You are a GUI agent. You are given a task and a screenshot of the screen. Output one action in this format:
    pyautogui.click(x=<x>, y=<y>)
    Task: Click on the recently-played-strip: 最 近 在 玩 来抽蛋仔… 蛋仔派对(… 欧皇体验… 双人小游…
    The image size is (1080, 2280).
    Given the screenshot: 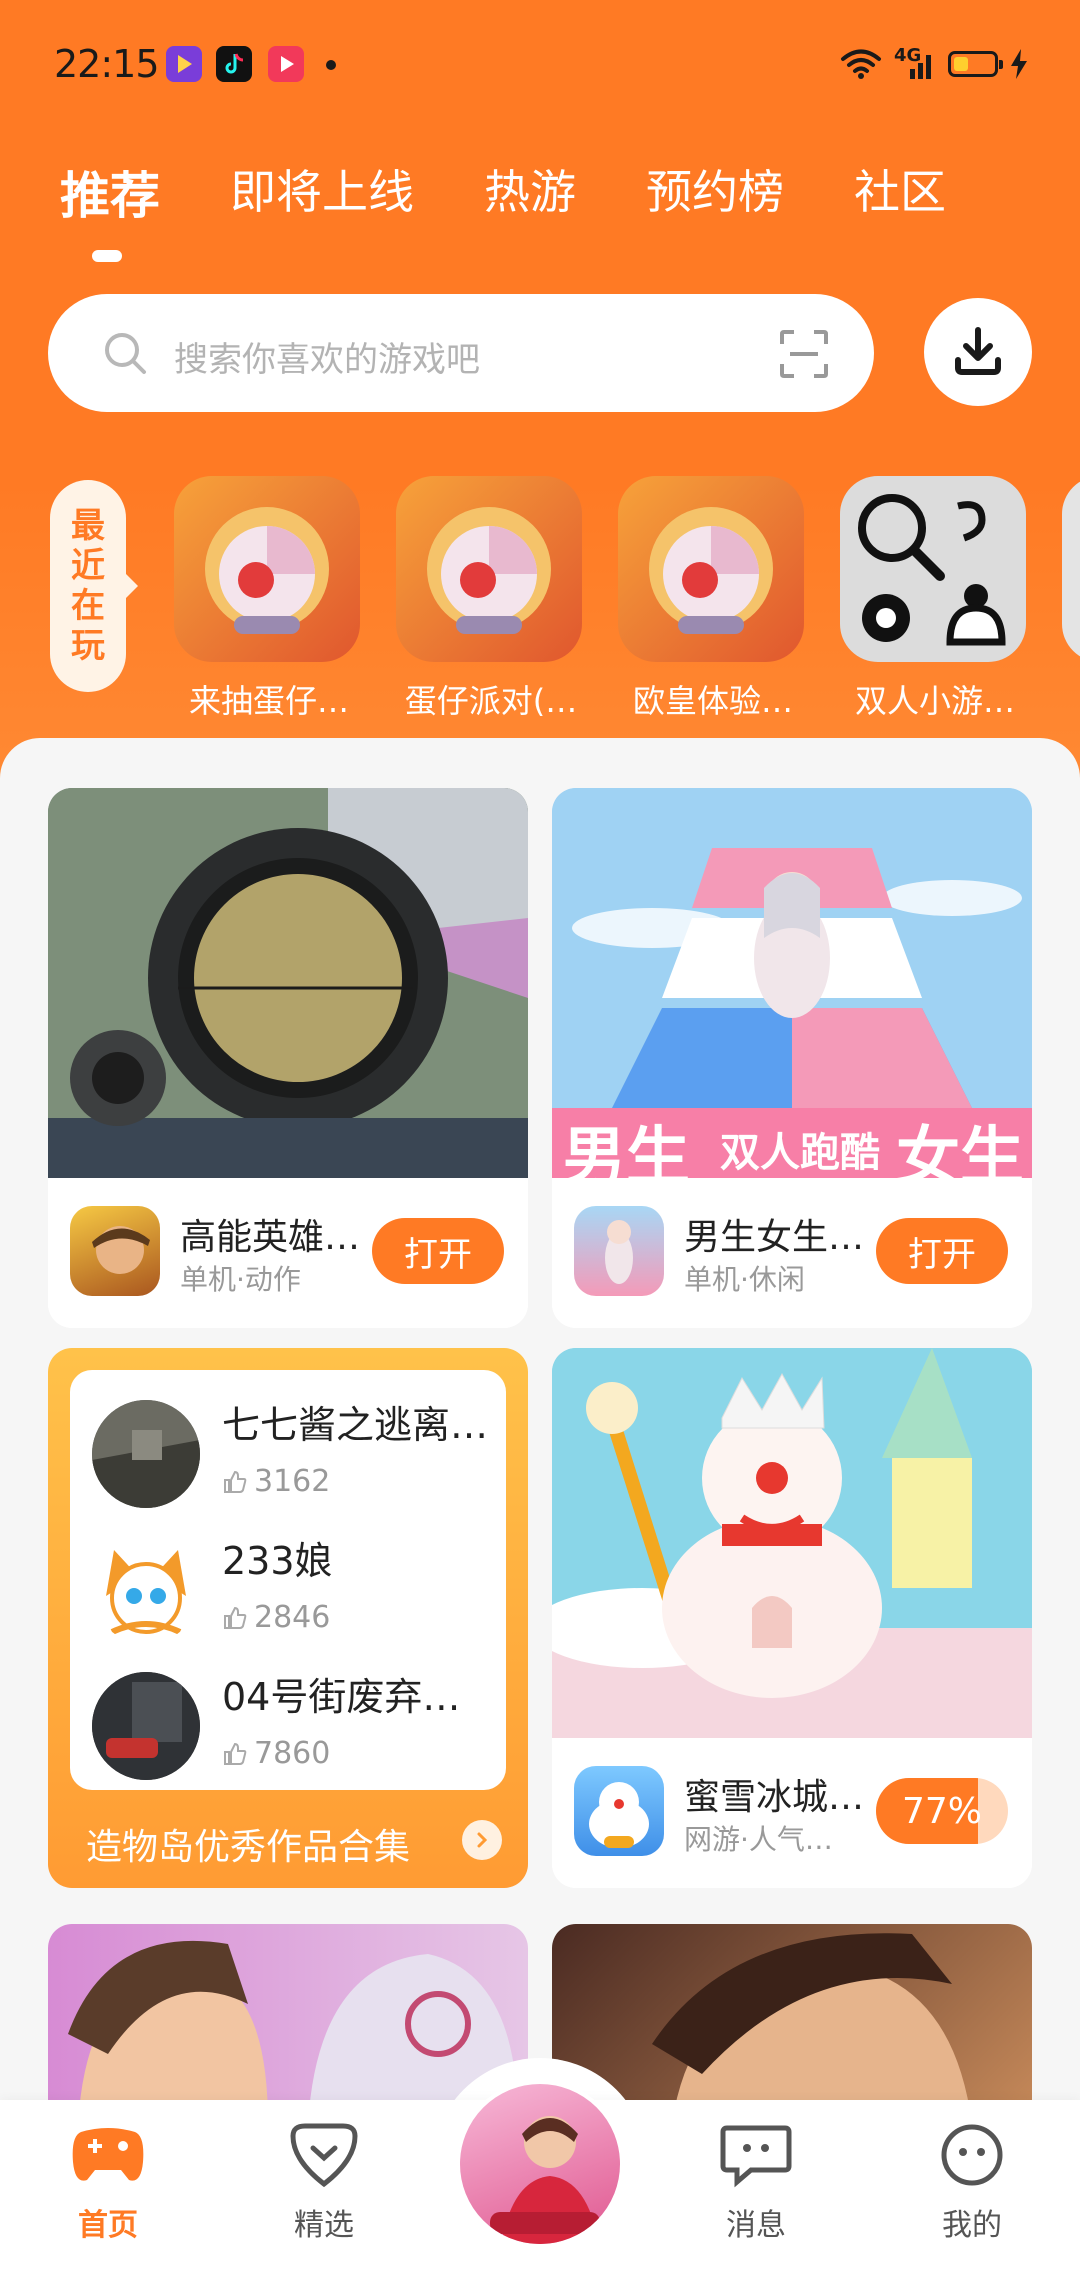 What is the action you would take?
    pyautogui.click(x=540, y=601)
    